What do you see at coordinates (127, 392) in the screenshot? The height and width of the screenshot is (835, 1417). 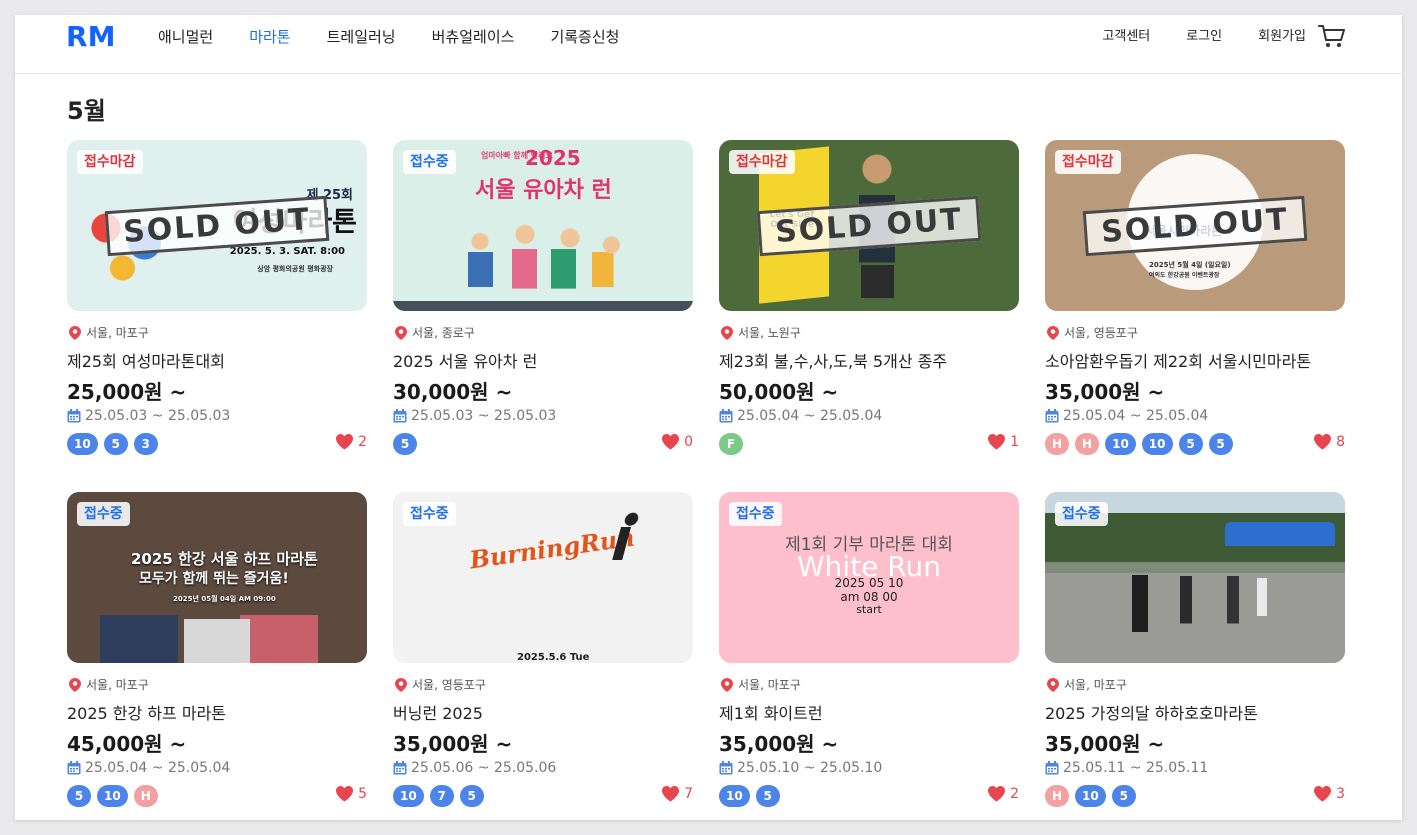 I see `event-price: 25,000원 ~` at bounding box center [127, 392].